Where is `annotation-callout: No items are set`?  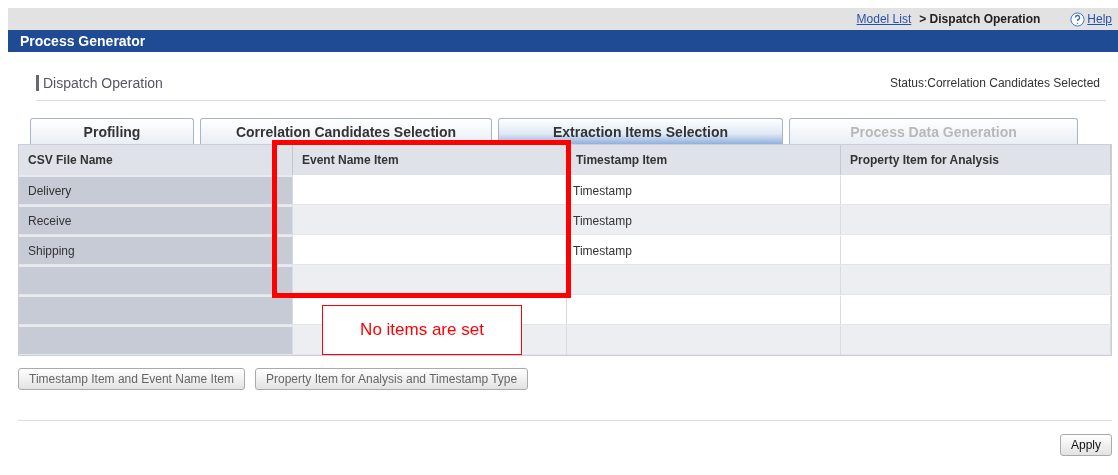
annotation-callout: No items are set is located at coordinates (422, 330).